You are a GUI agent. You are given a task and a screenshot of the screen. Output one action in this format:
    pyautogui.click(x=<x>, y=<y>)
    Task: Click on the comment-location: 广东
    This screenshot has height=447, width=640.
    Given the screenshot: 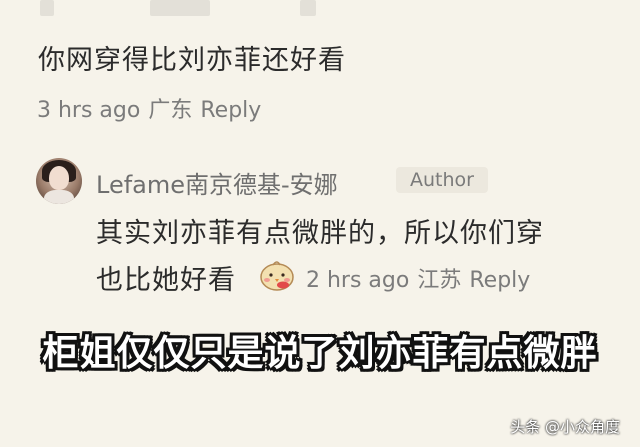 What is the action you would take?
    pyautogui.click(x=170, y=110)
    